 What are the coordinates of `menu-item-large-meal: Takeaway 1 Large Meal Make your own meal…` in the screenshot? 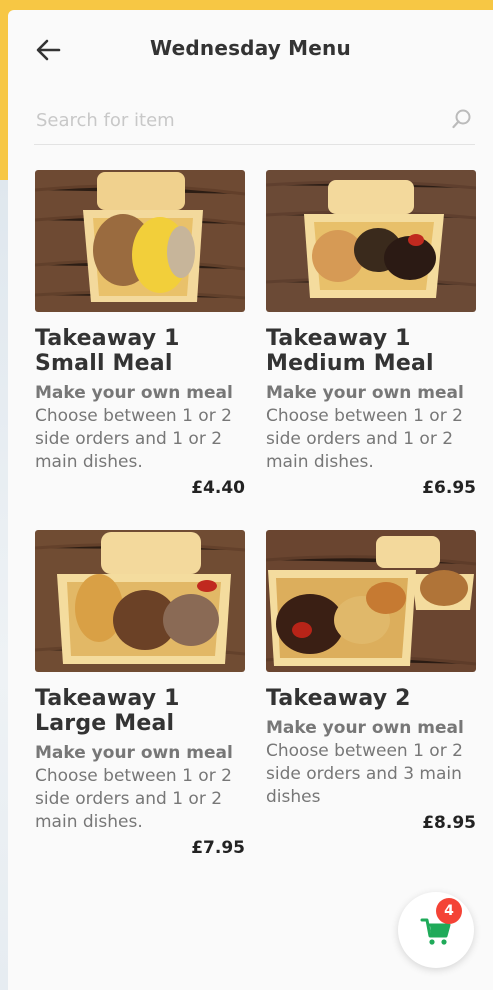 It's located at (140, 694).